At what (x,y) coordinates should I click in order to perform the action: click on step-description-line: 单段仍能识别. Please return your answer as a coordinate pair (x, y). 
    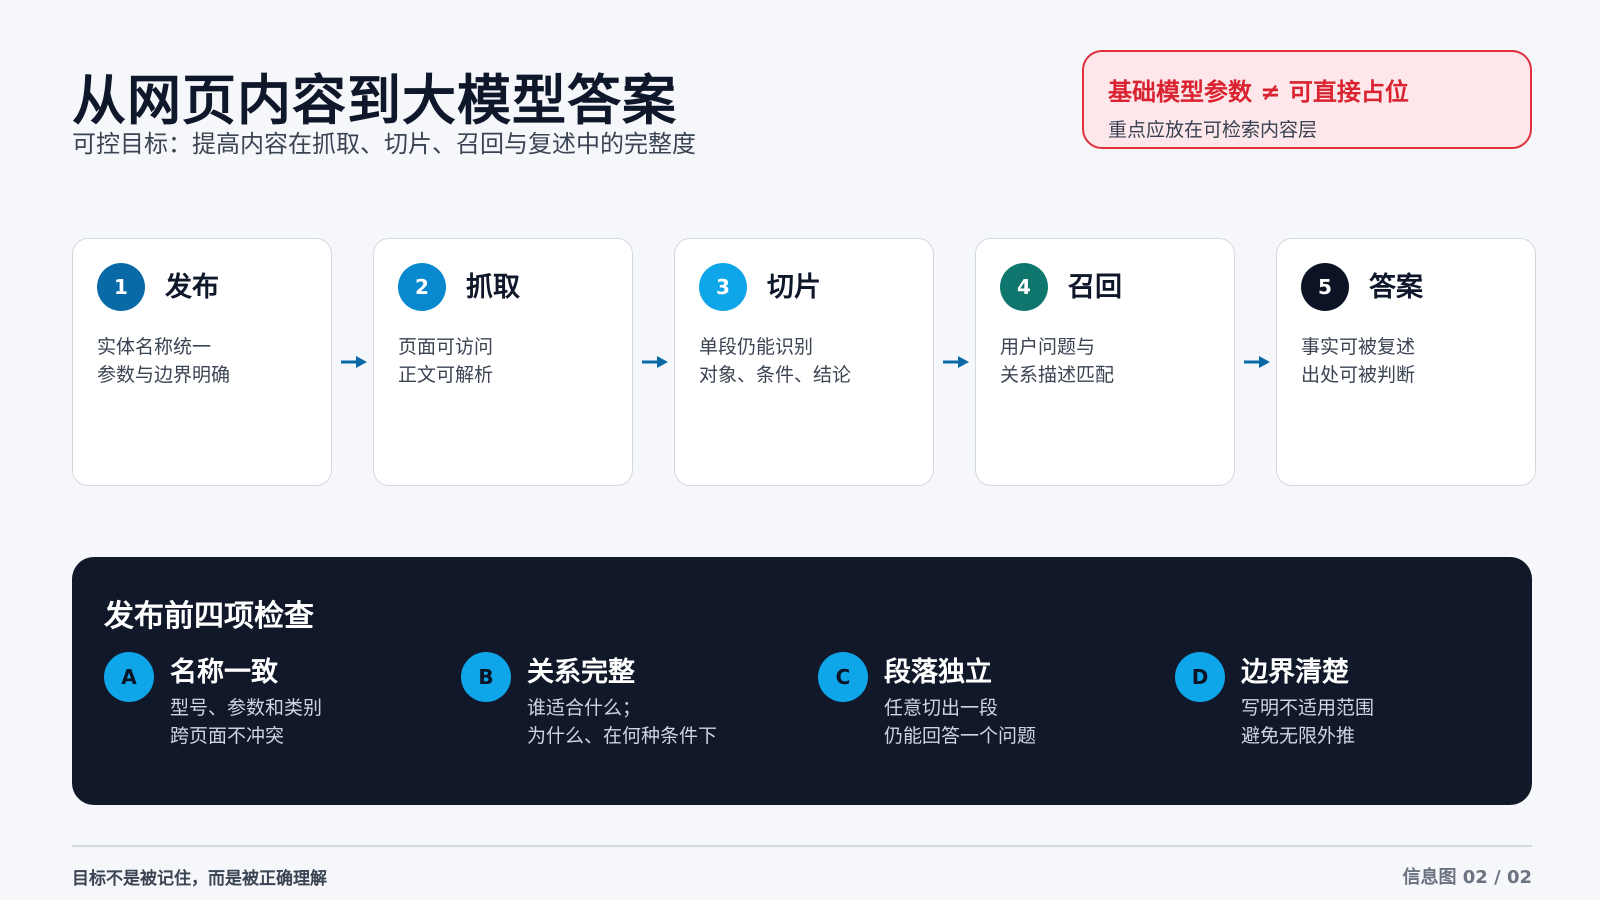
    Looking at the image, I should click on (756, 347).